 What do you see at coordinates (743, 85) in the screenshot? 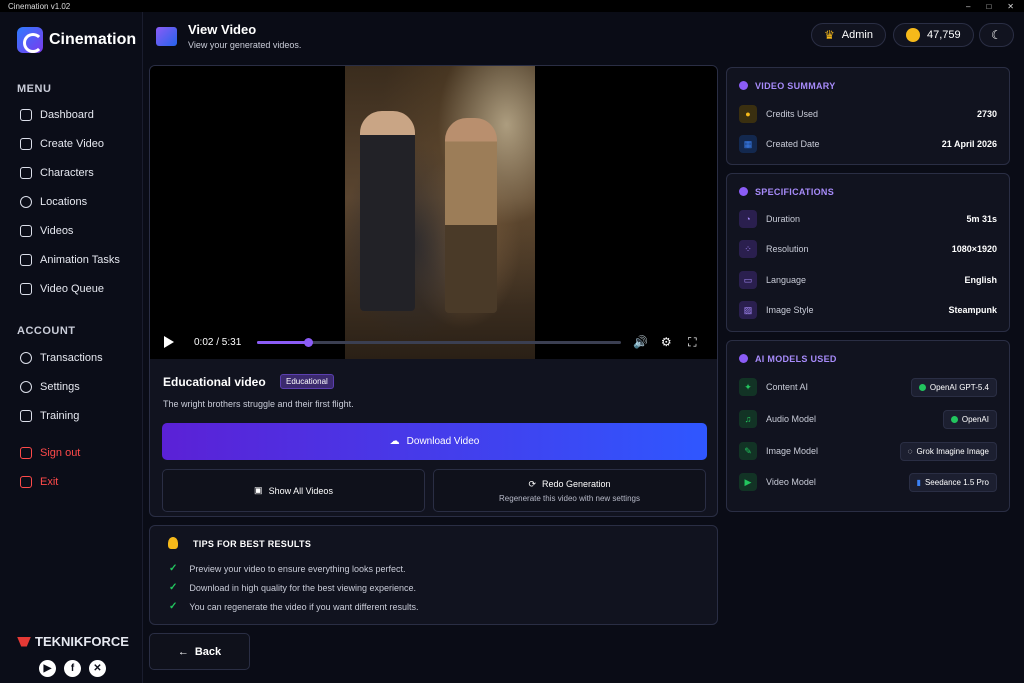
I see `info-icon` at bounding box center [743, 85].